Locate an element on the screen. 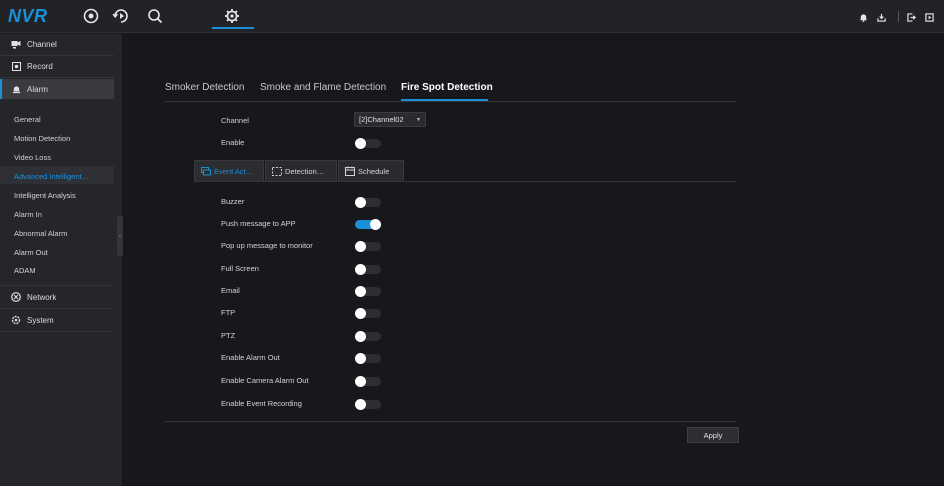 Image resolution: width=944 pixels, height=486 pixels. system-gear-icon is located at coordinates (16, 320).